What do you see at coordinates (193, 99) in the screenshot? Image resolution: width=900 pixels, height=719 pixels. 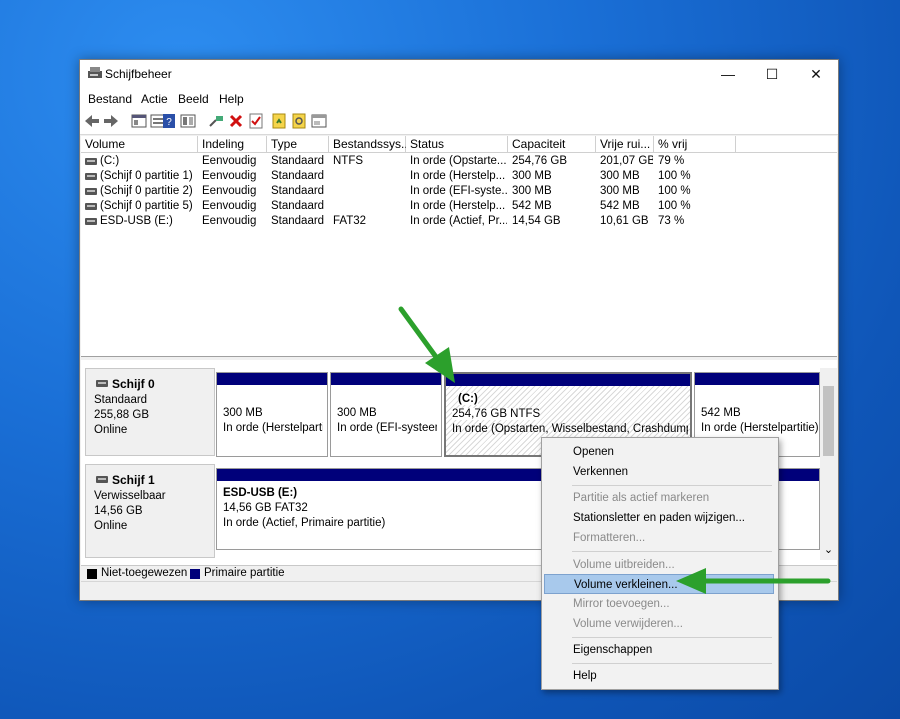 I see `menu-beeld: Beeld` at bounding box center [193, 99].